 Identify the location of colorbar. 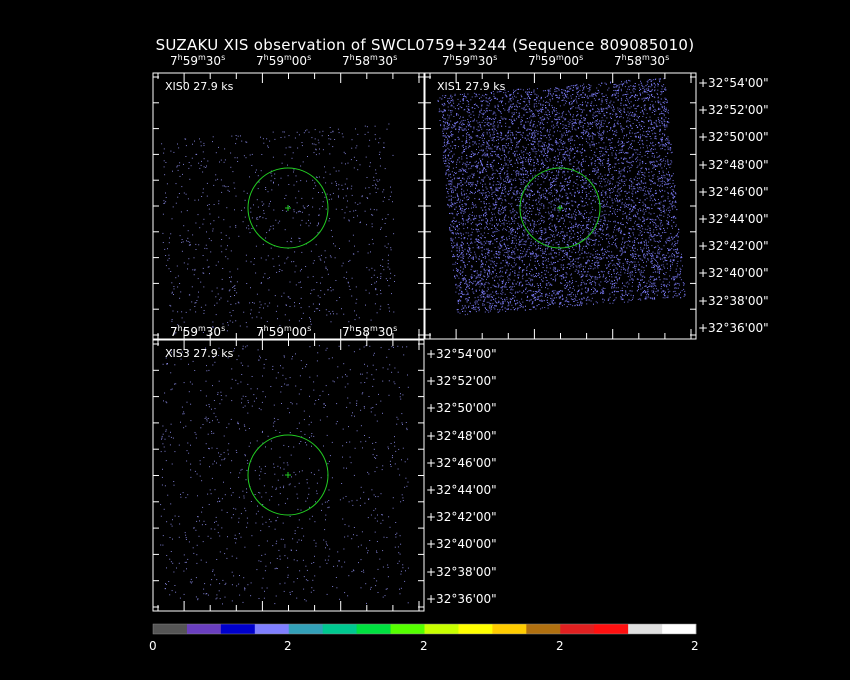
(424, 629).